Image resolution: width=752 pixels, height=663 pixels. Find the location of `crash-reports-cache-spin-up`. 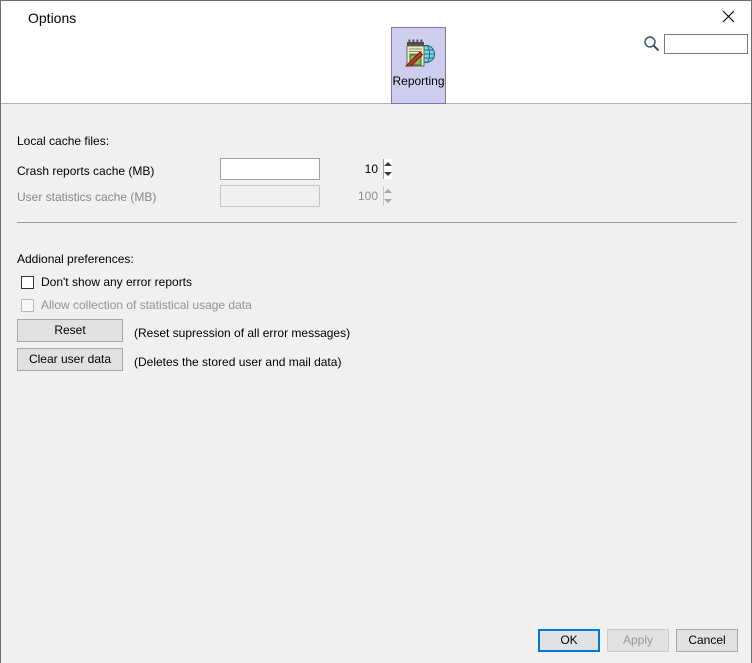

crash-reports-cache-spin-up is located at coordinates (388, 164).